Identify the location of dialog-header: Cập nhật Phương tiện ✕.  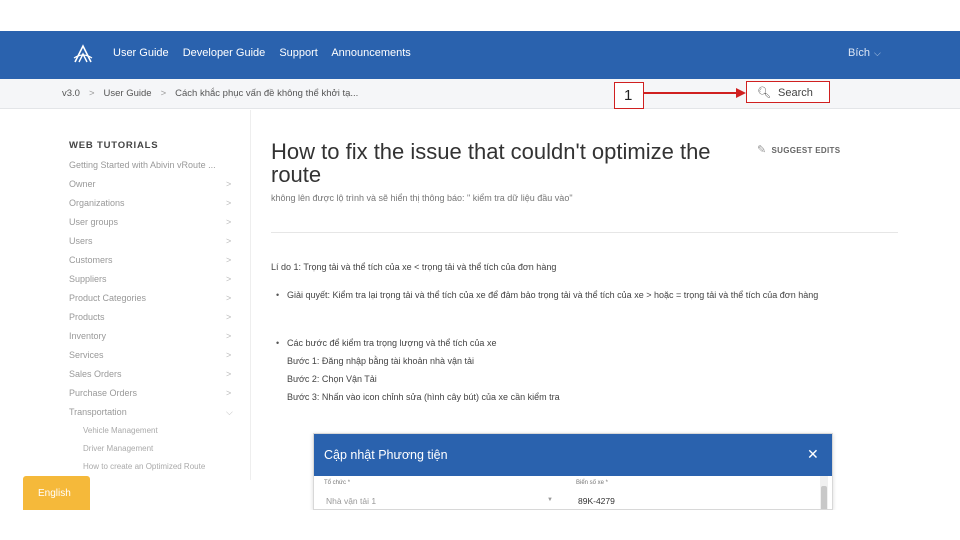
(573, 455).